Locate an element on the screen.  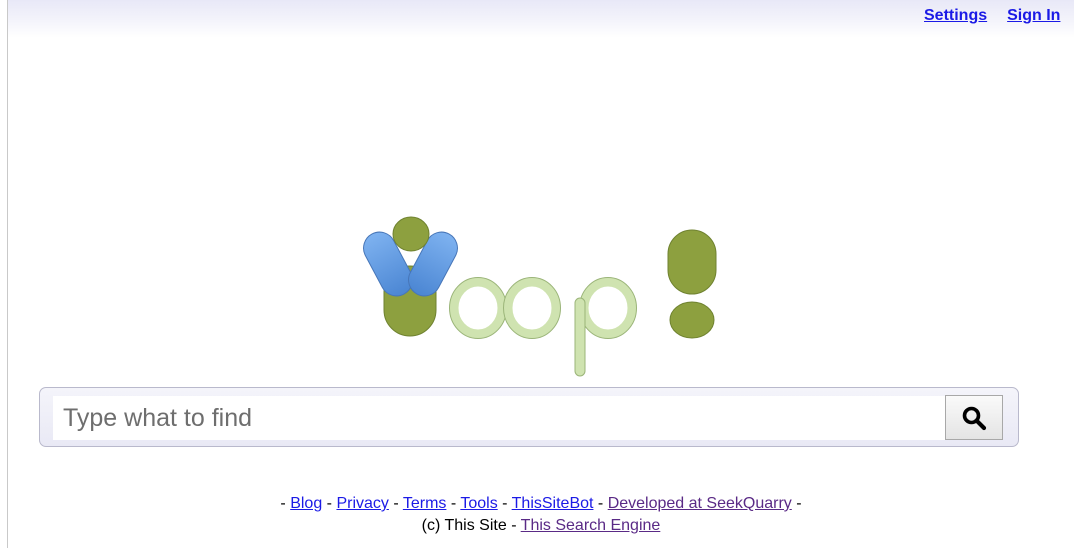
footer-copyright-row: (c) This Site - This Search Engine is located at coordinates (541, 525).